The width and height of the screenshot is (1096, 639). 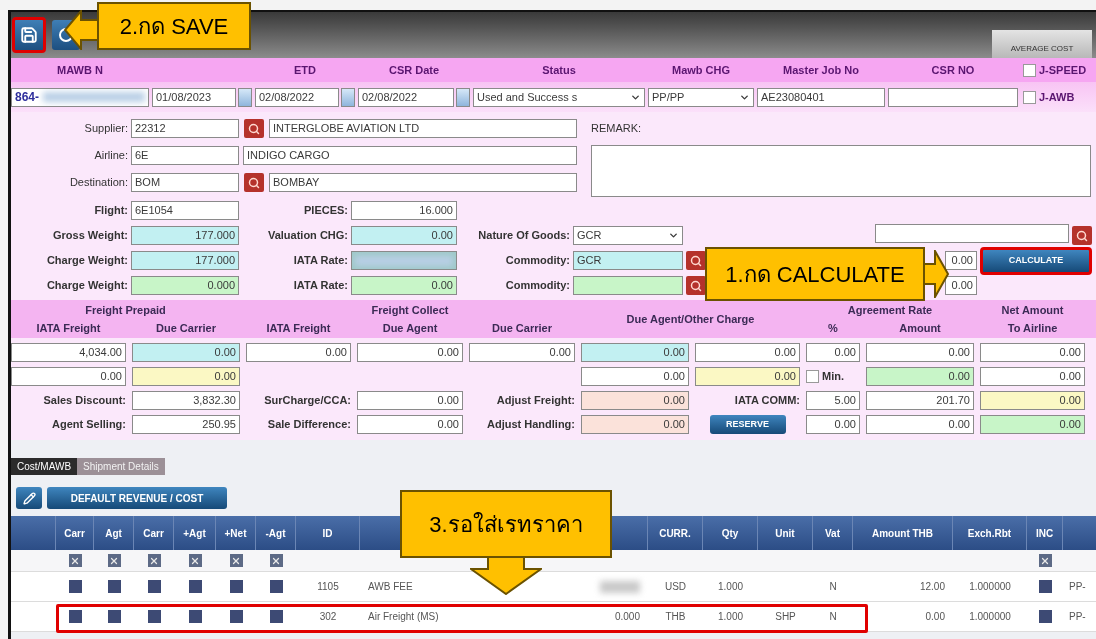 I want to click on value-field: 0.000, so click(x=185, y=285).